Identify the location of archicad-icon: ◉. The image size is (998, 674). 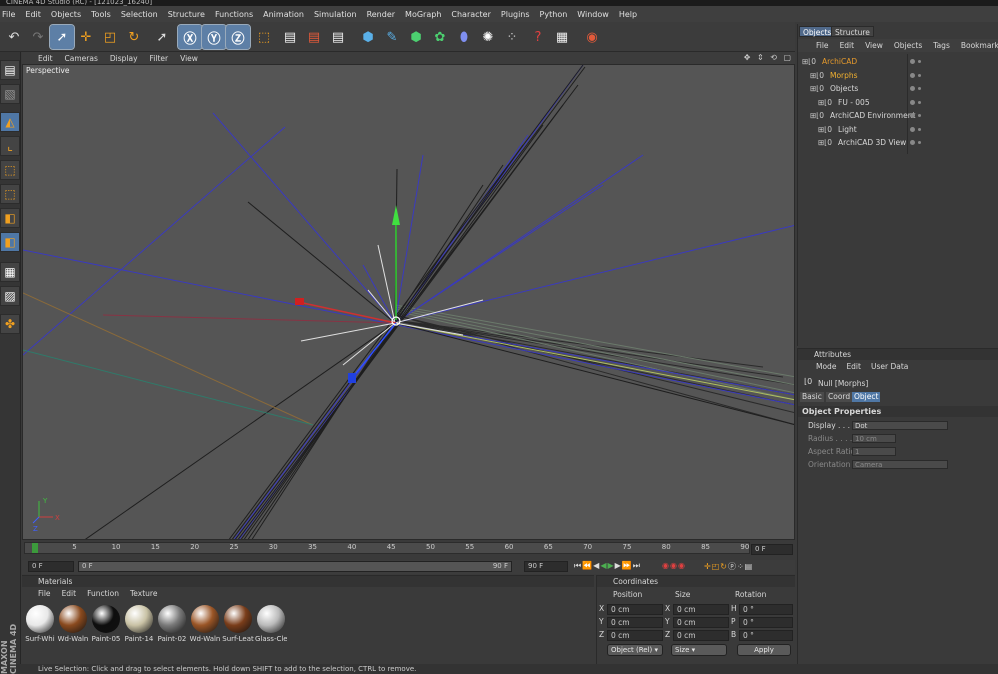
(592, 37).